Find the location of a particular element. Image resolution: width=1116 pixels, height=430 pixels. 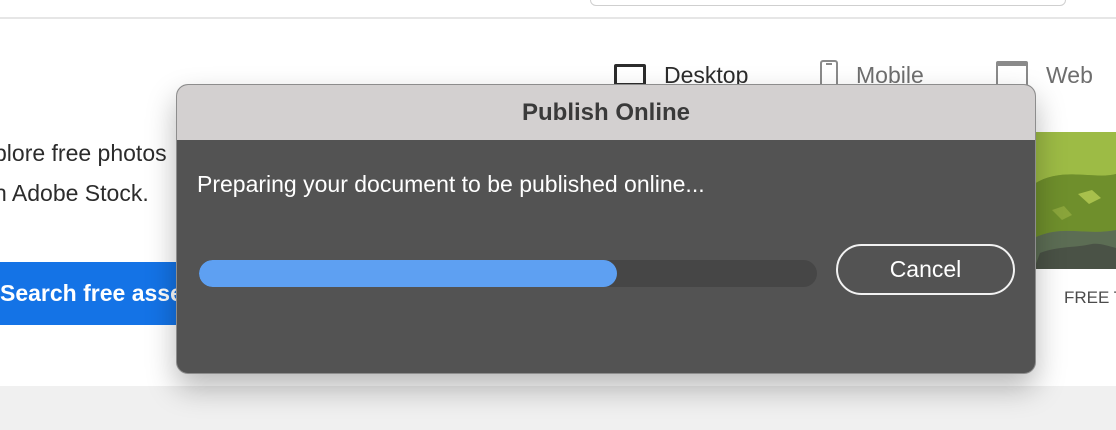

promo-text-line-1: plore free photos is located at coordinates (83, 153).